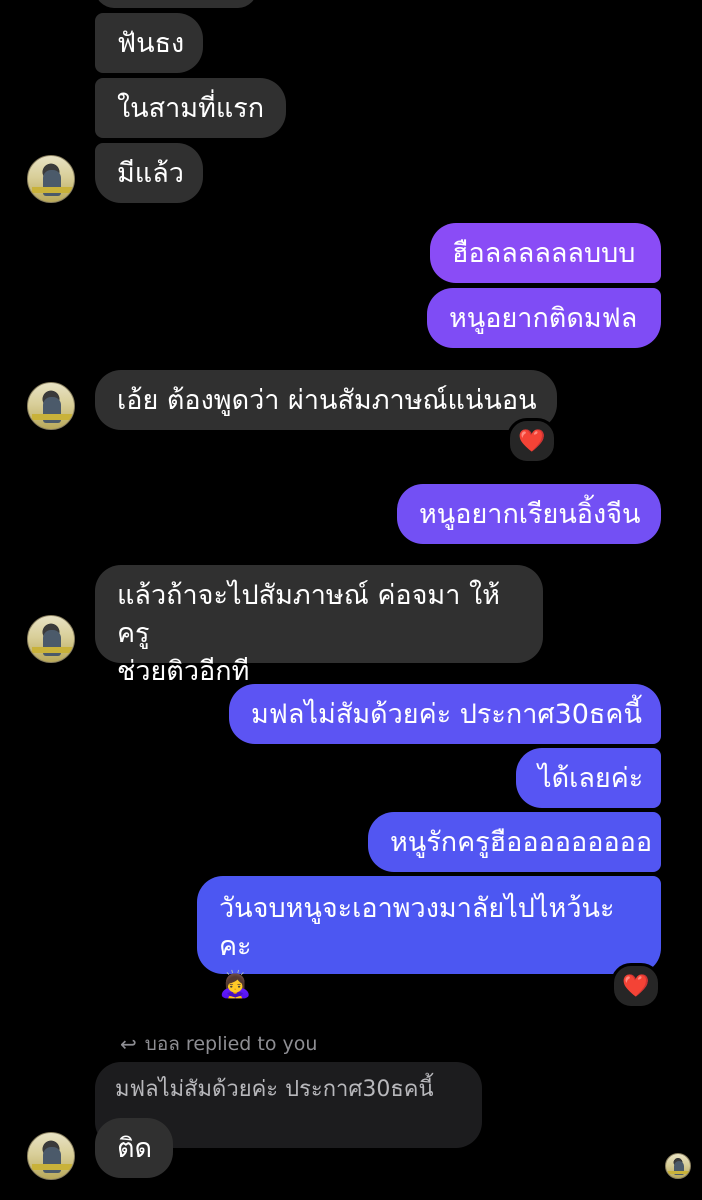  I want to click on message-line: แล้วถ้าจะไปสัมภาษณ์ ค่อจมา ให้ครู, so click(308, 614).